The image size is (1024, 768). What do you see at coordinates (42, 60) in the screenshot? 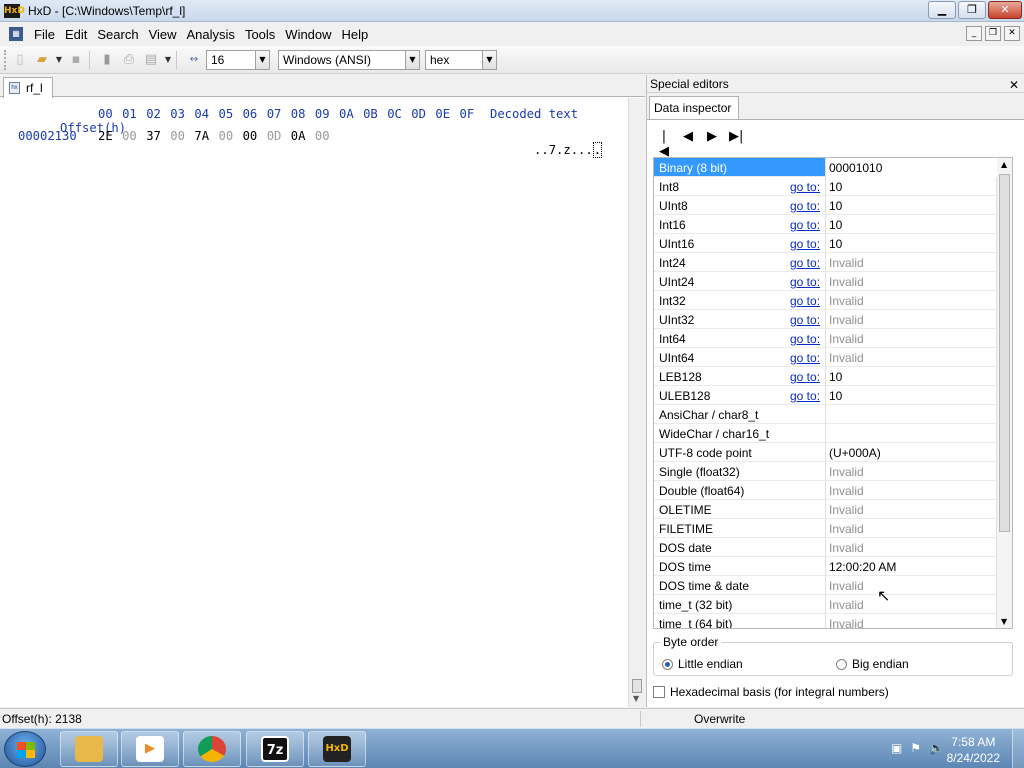
I see `open-folder-icon: ▰` at bounding box center [42, 60].